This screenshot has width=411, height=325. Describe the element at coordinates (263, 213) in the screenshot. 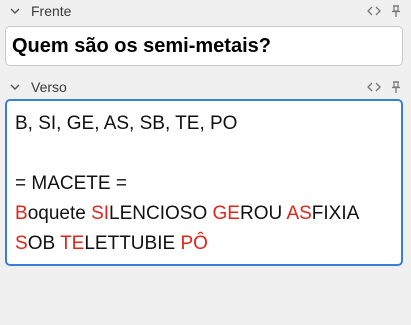

I see `back-segment: ROU` at that location.